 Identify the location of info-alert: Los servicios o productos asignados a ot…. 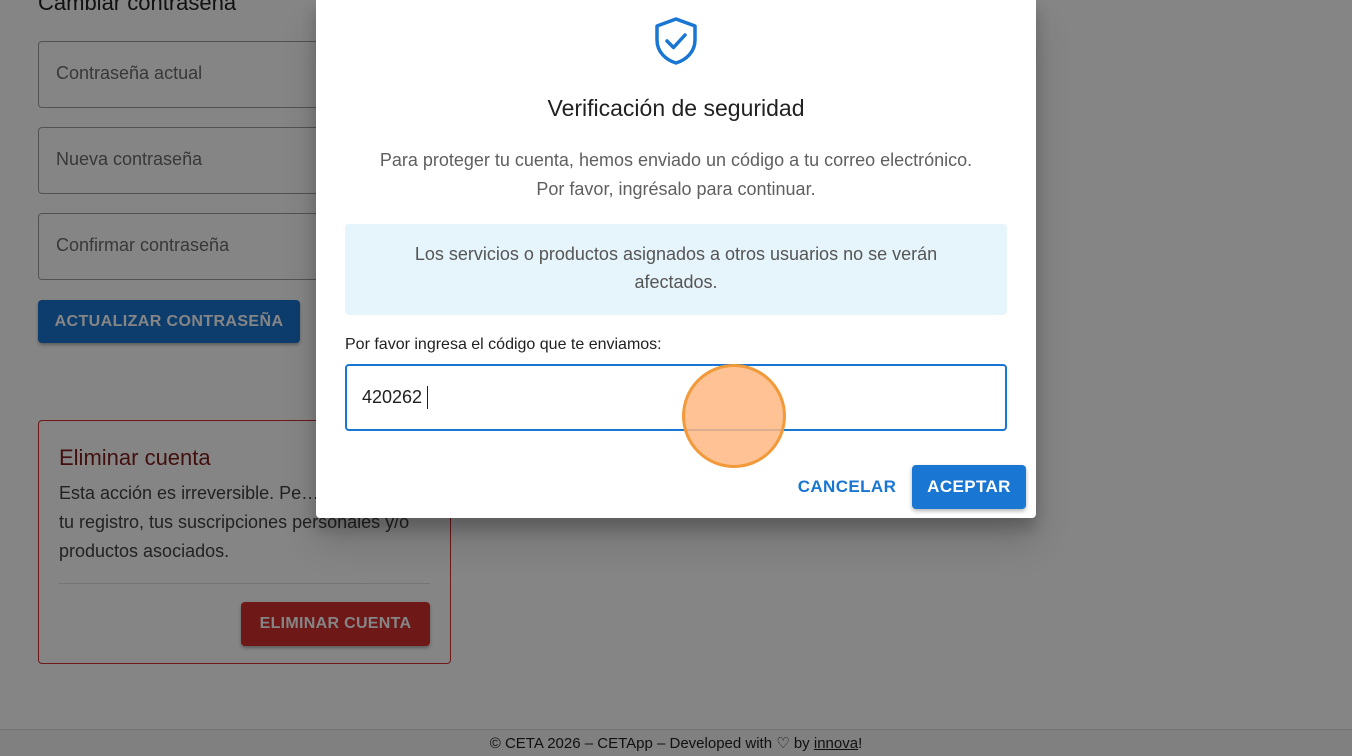
(676, 269).